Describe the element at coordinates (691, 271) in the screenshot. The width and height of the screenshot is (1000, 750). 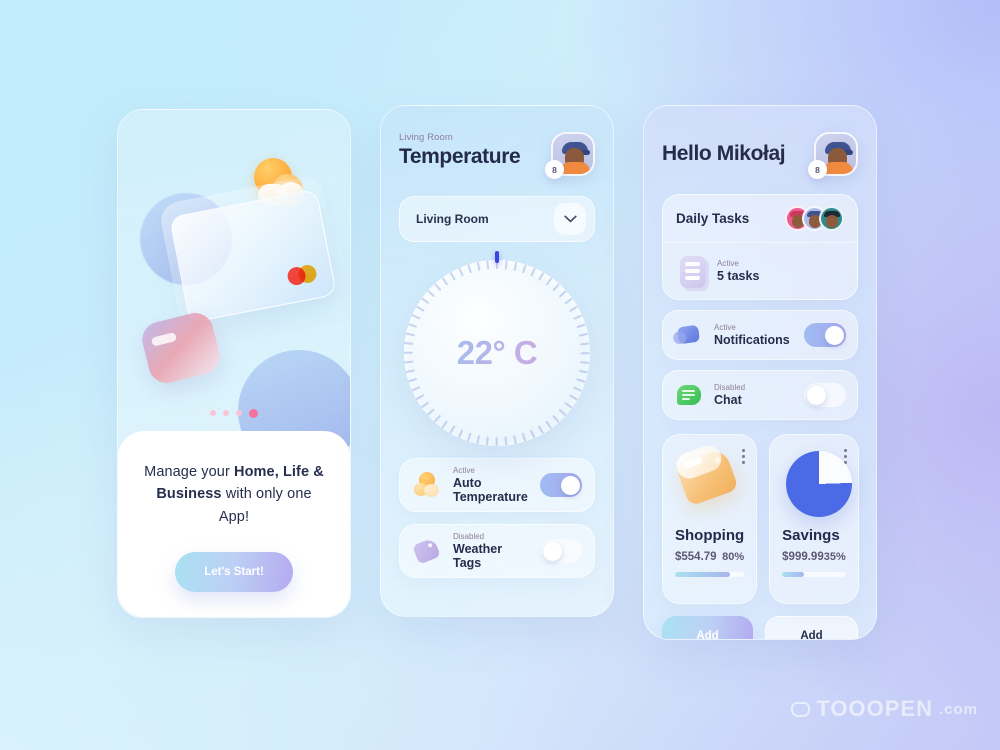
I see `tasks-icon` at that location.